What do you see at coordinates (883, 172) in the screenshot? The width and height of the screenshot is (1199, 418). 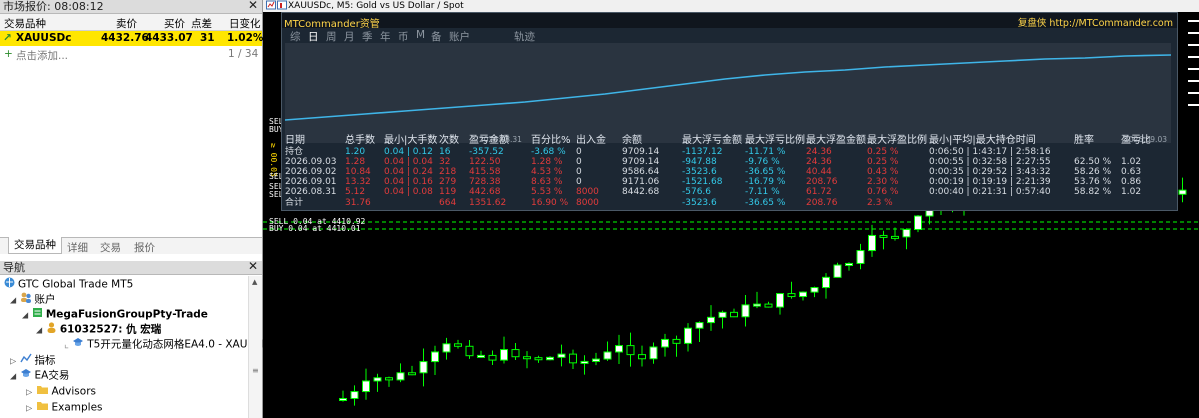 I see `cell-maxupp: 0.43 %` at bounding box center [883, 172].